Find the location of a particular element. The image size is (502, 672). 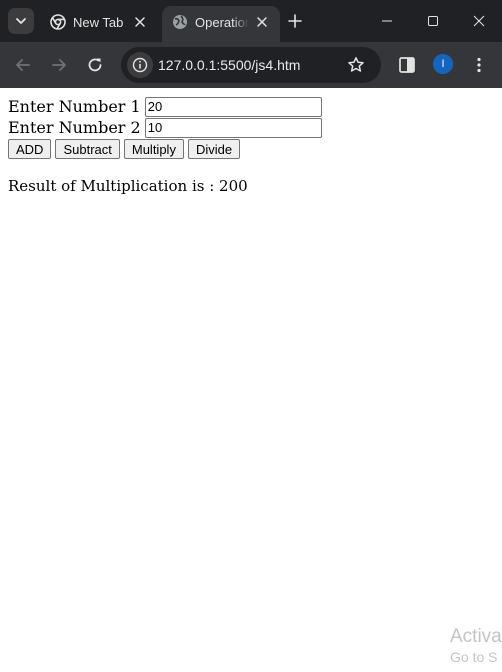

tab-operation: Operation is located at coordinates (221, 24).